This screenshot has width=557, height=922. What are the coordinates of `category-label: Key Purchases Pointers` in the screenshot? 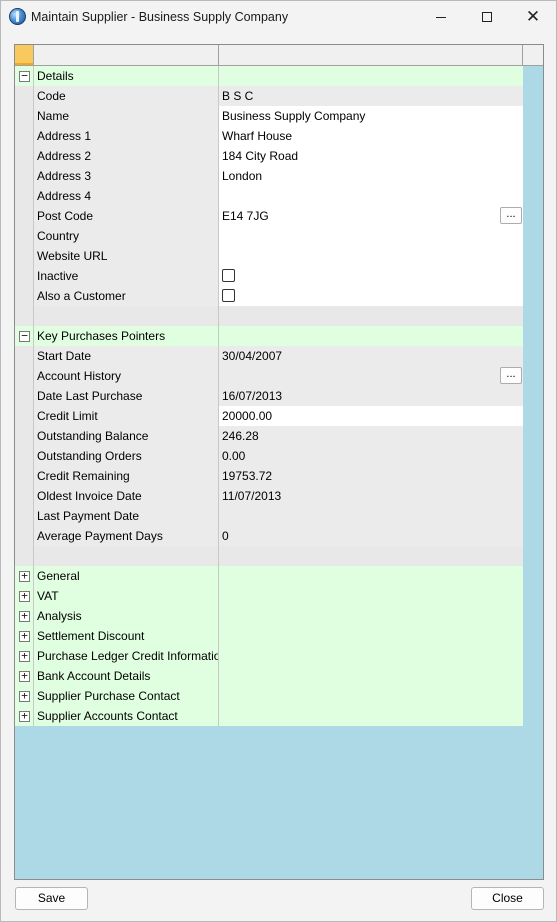 It's located at (126, 336).